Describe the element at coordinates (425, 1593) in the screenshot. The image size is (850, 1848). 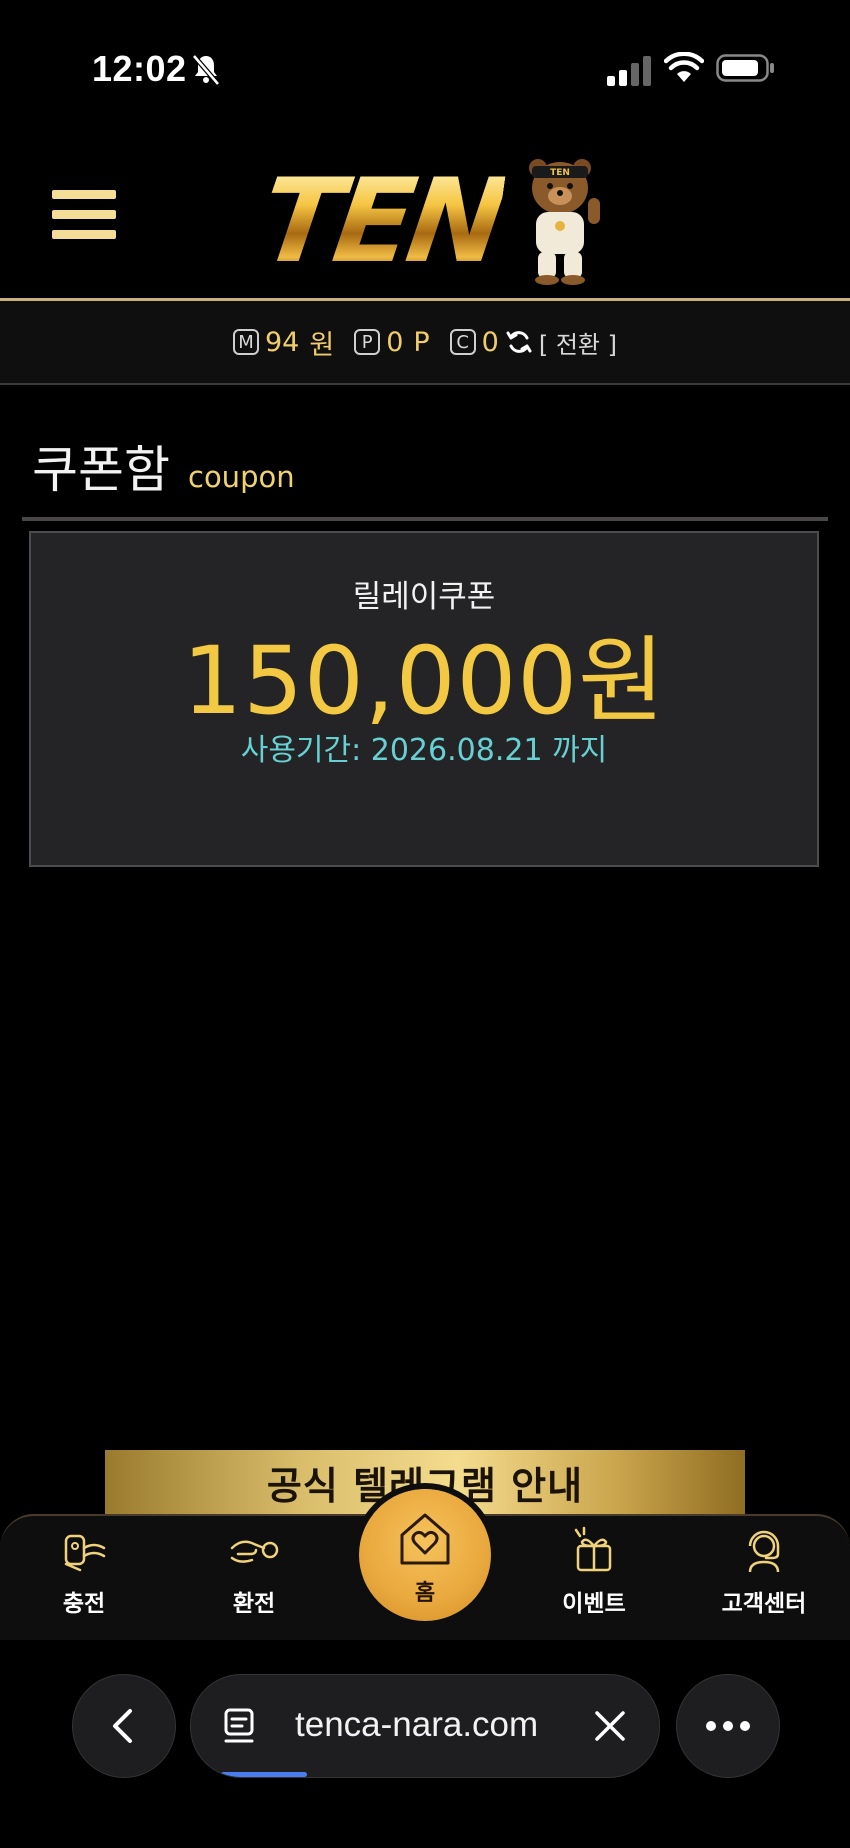
I see `nav-home-label: 홈` at that location.